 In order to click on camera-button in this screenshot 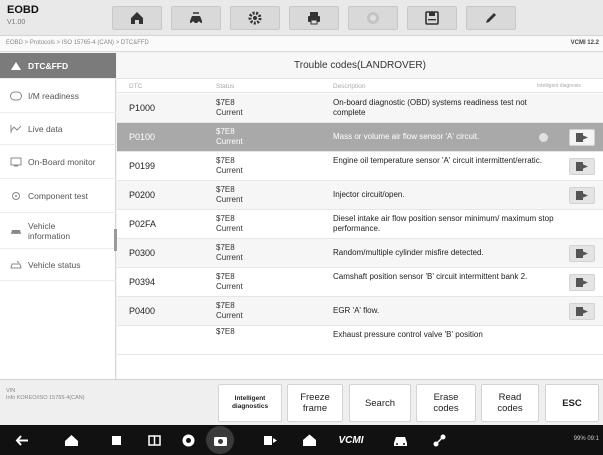, I will do `click(220, 440)`.